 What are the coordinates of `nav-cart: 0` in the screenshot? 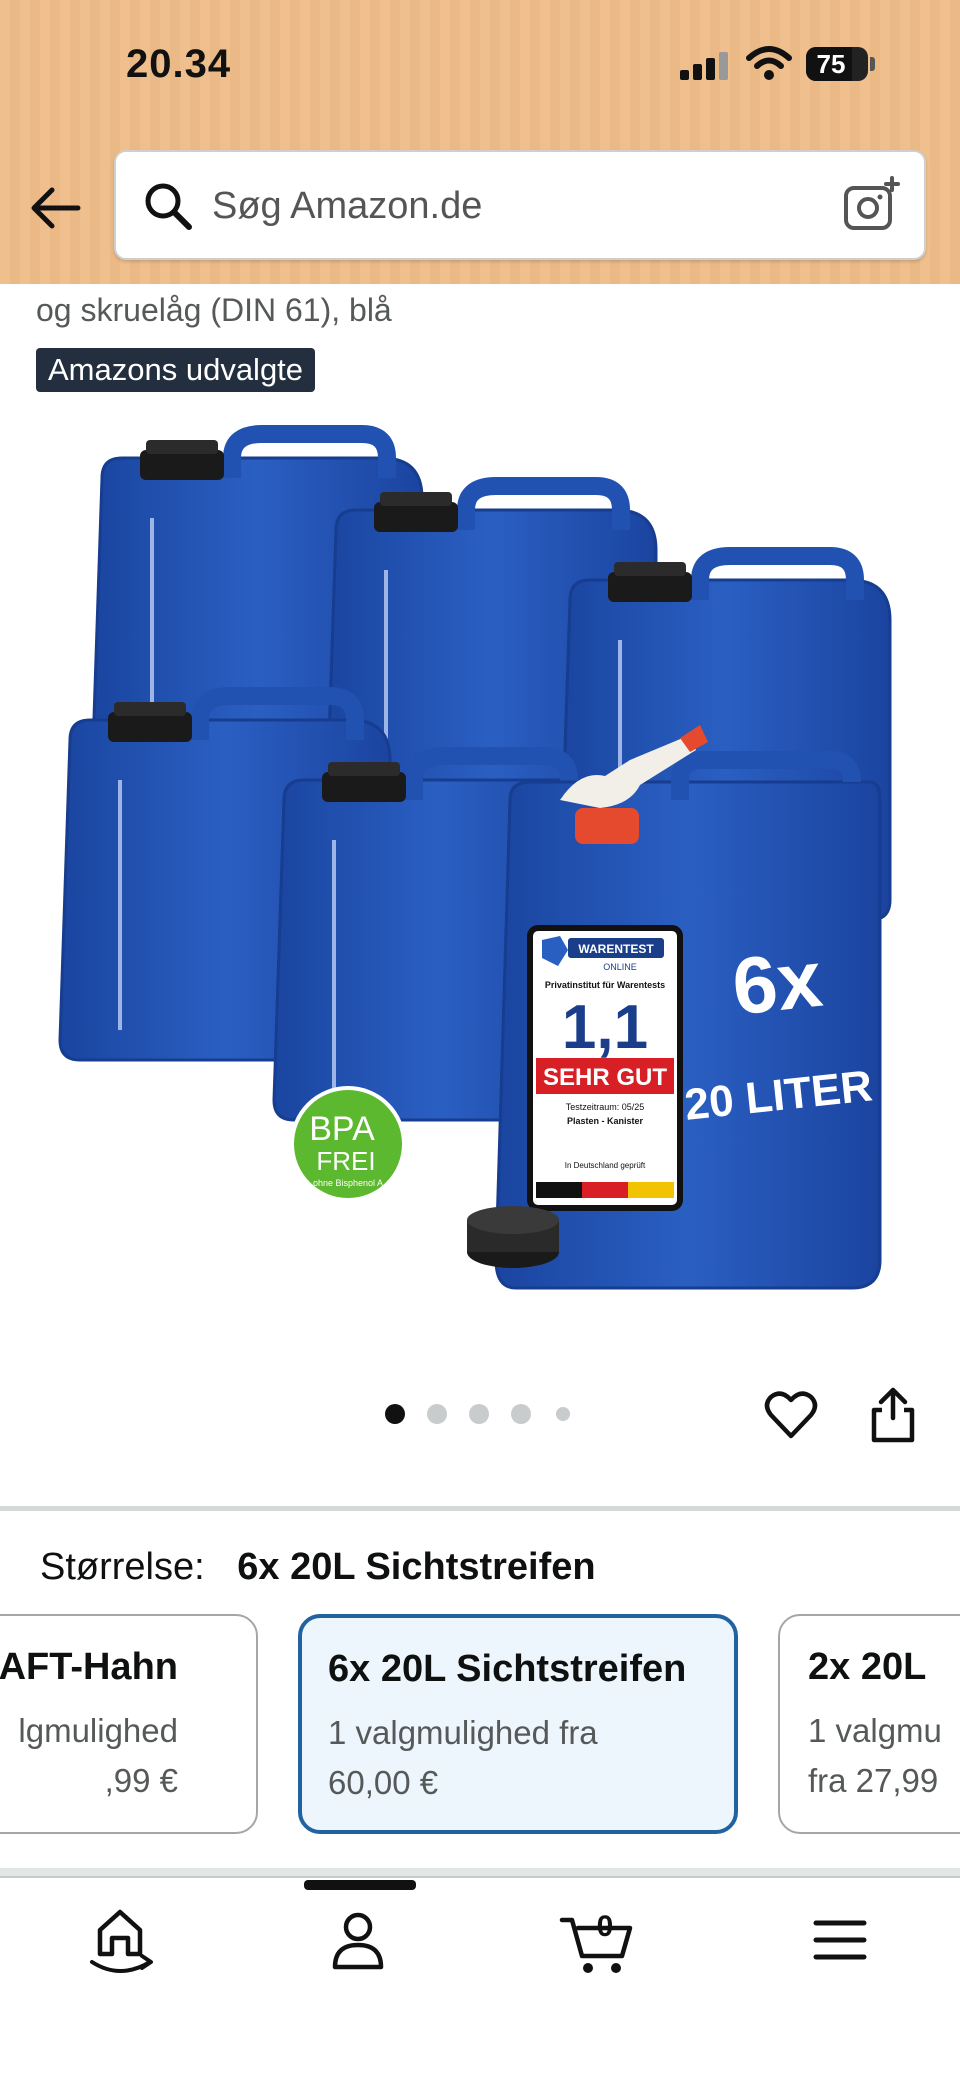 It's located at (598, 1940).